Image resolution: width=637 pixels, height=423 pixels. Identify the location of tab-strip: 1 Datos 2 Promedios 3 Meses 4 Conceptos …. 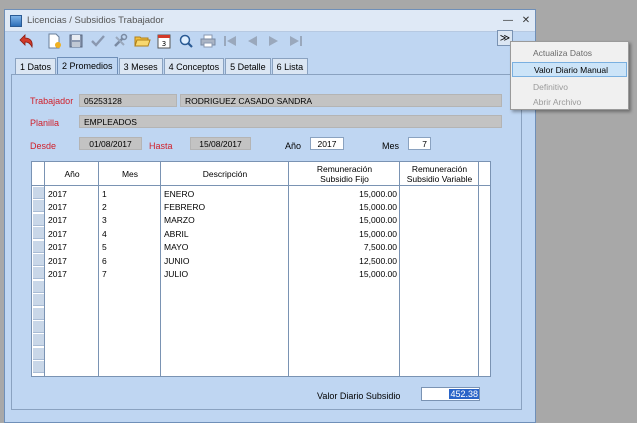
(162, 65).